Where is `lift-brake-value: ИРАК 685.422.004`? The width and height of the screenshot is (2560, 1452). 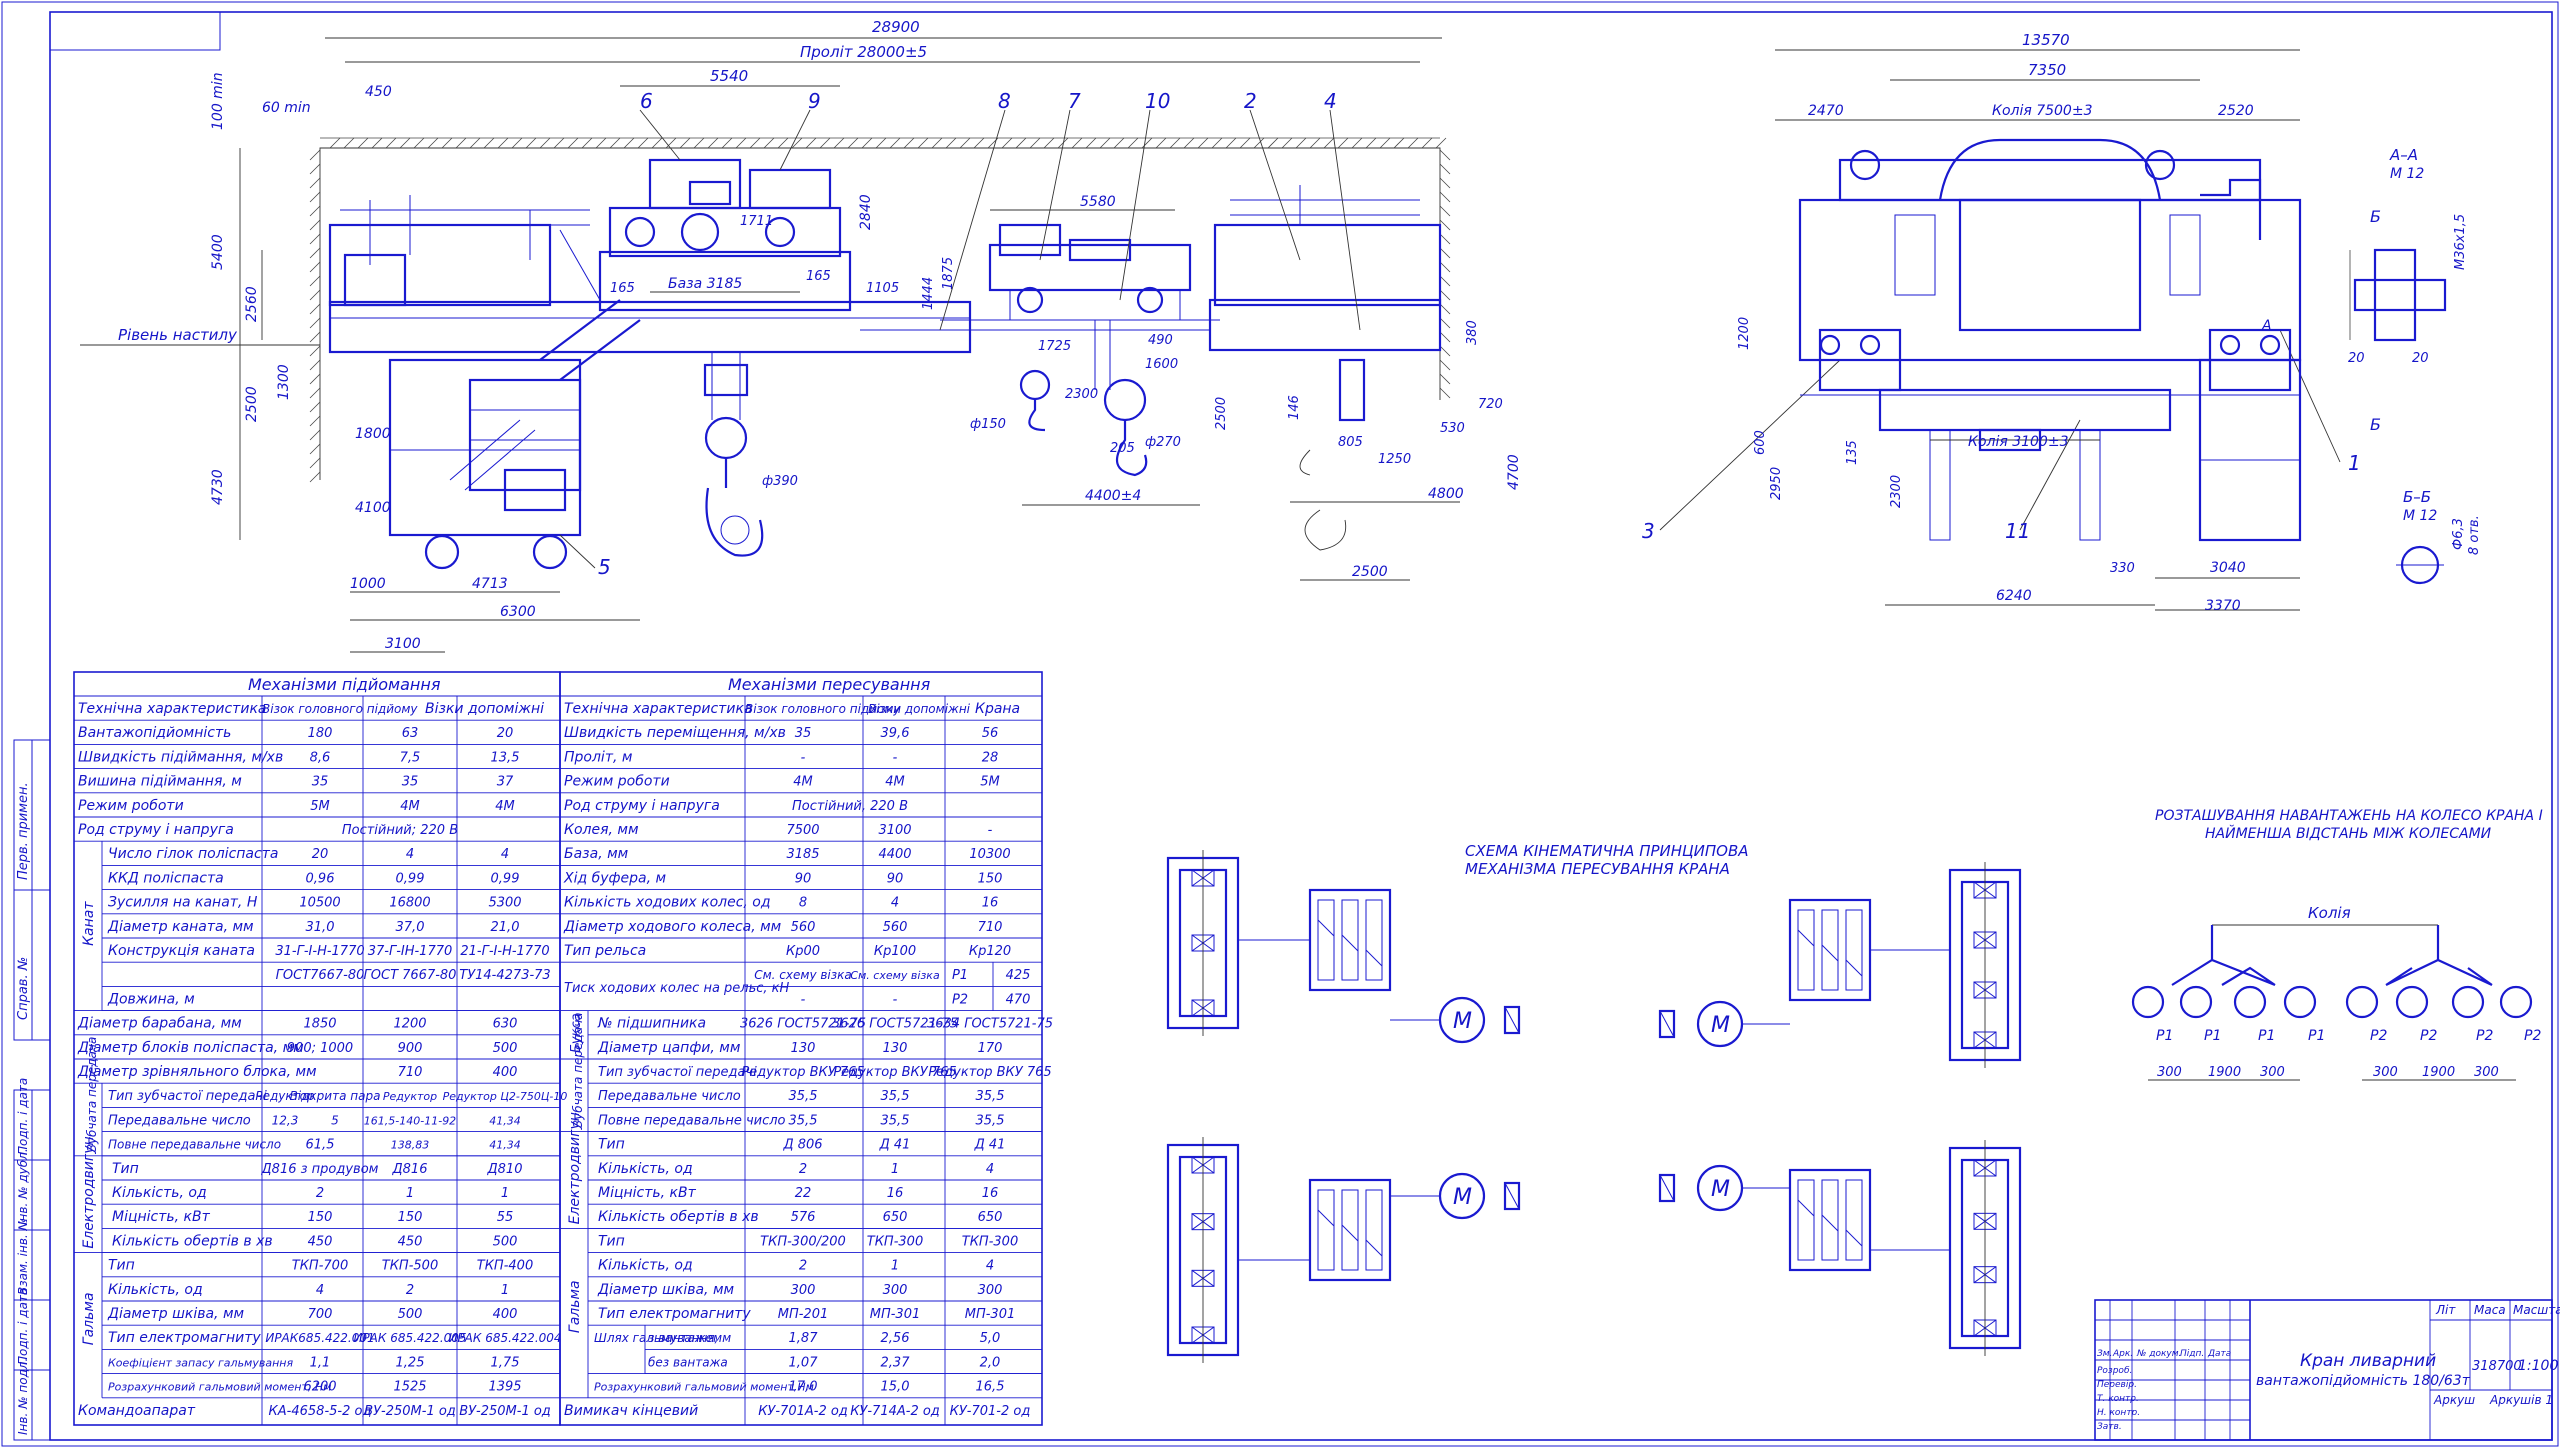
lift-brake-value: ИРАК 685.422.004 is located at coordinates (504, 1338).